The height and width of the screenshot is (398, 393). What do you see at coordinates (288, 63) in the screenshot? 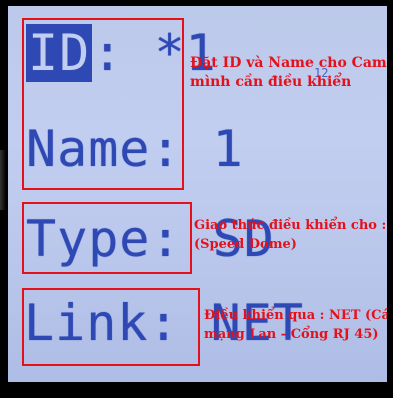
I see `id-name-annotation-line1: Đặt ID và Name cho Camera` at bounding box center [288, 63].